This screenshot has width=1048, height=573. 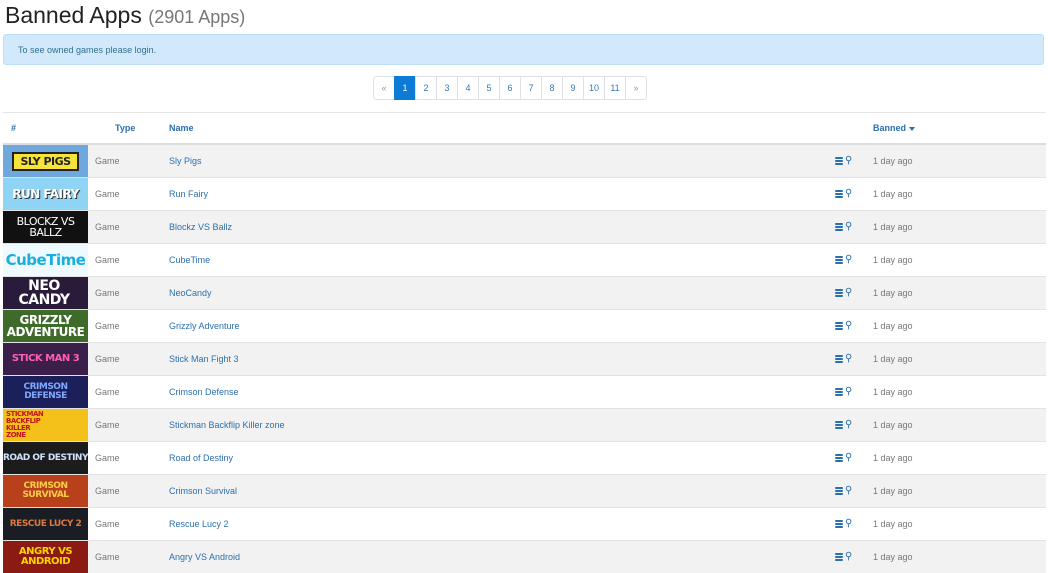 I want to click on app-thumbnail: SLY PIGS, so click(x=45, y=161).